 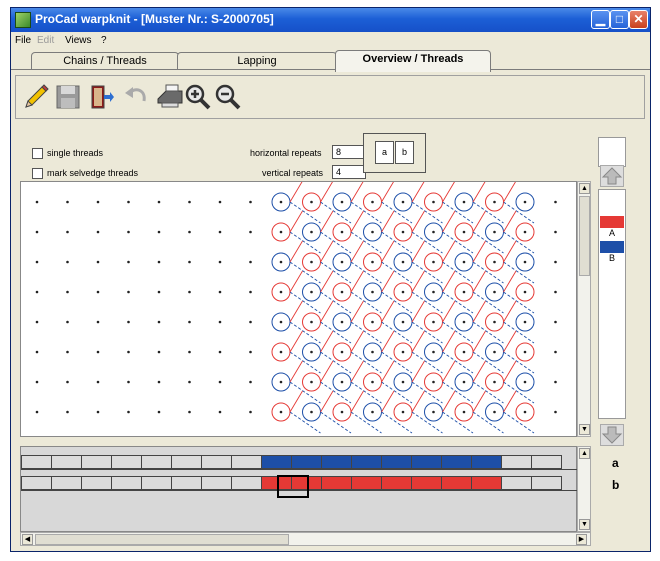 I want to click on mark-selvedge-checkbox, so click(x=37, y=173).